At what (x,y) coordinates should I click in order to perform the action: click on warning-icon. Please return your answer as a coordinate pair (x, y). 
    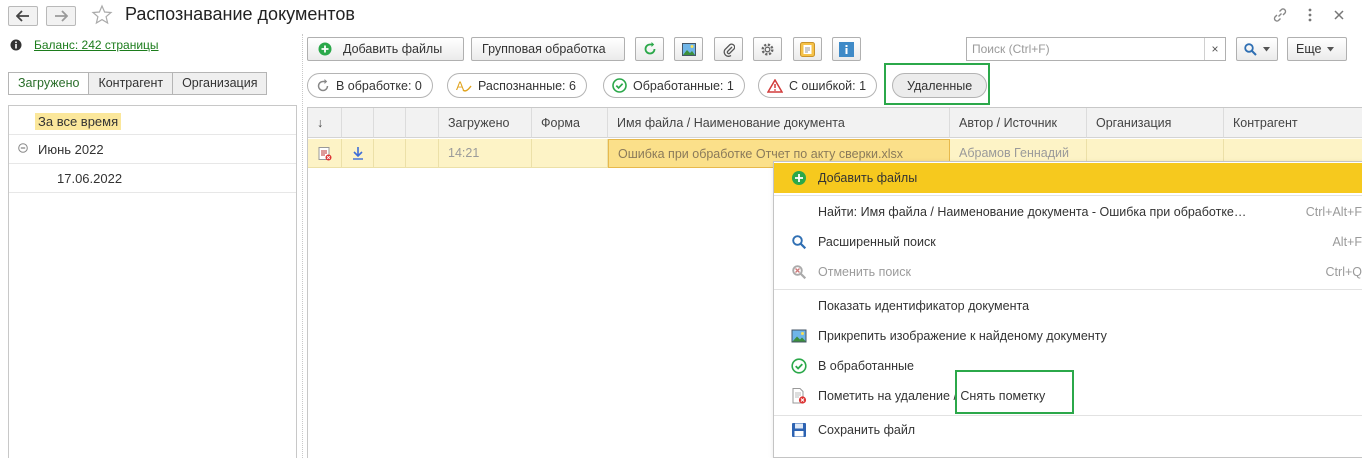
    Looking at the image, I should click on (775, 85).